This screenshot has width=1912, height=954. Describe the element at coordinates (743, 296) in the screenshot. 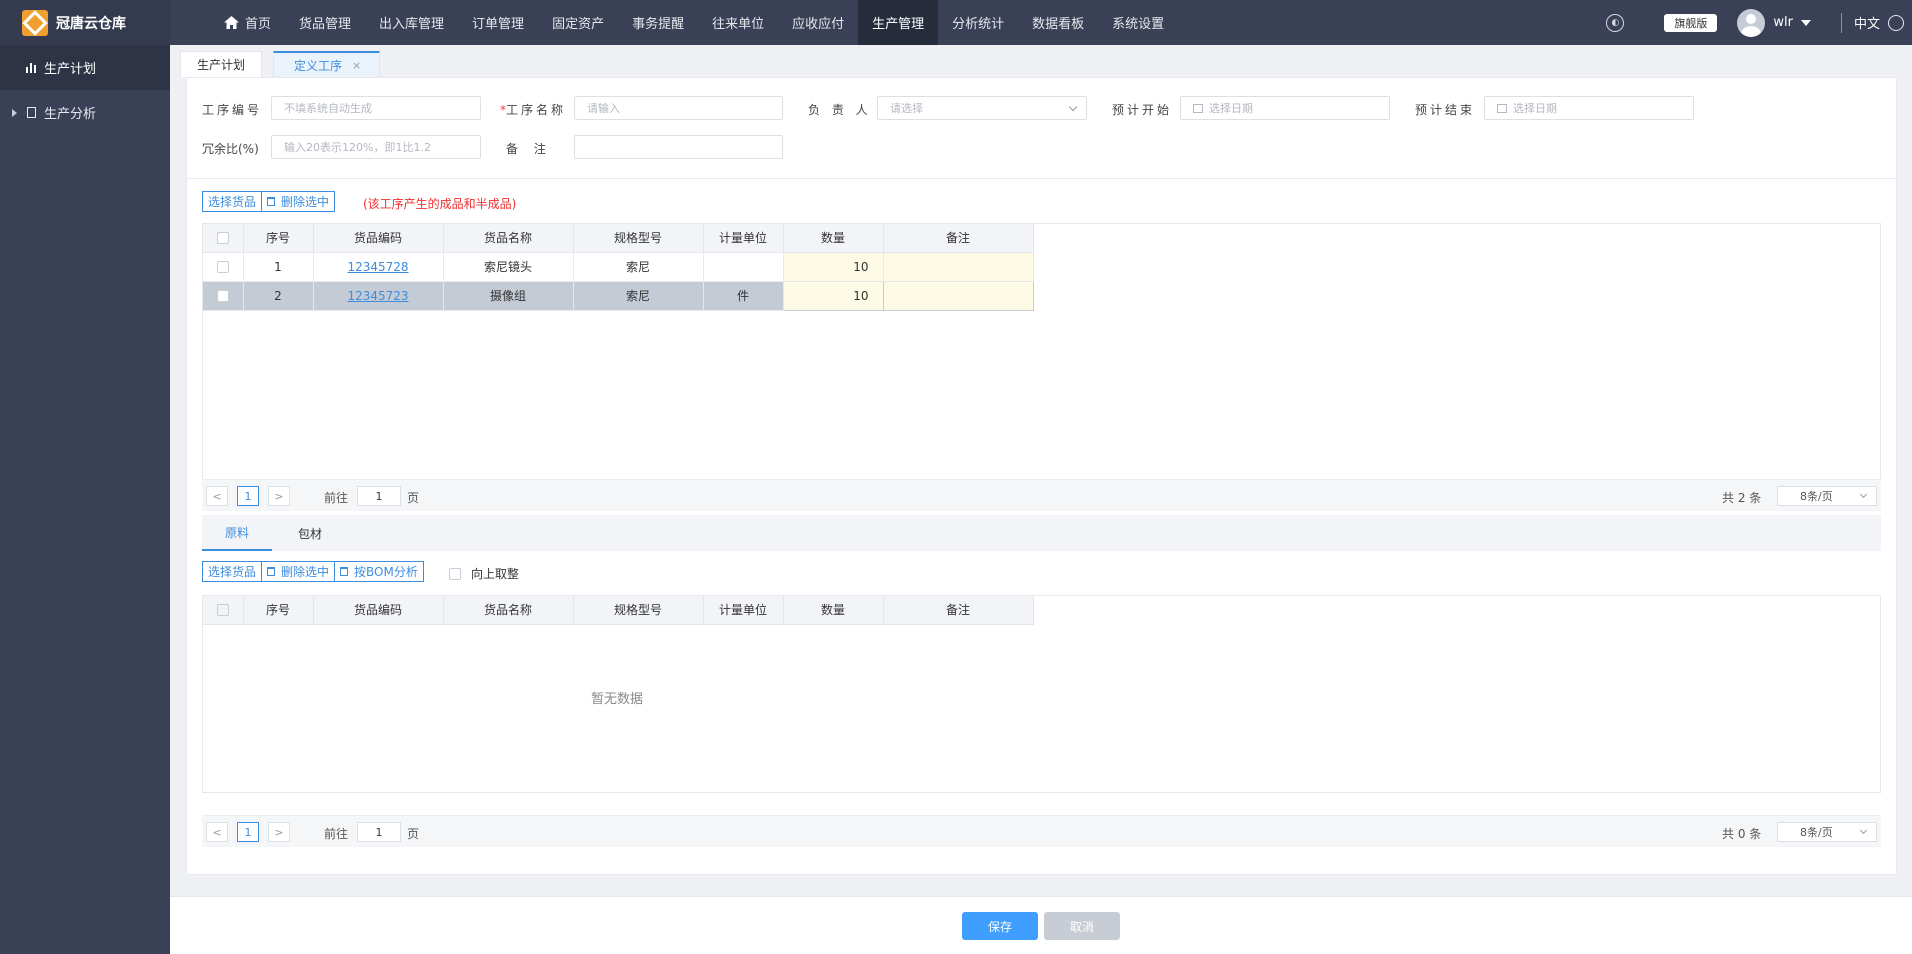

I see `row-unit: 件` at that location.